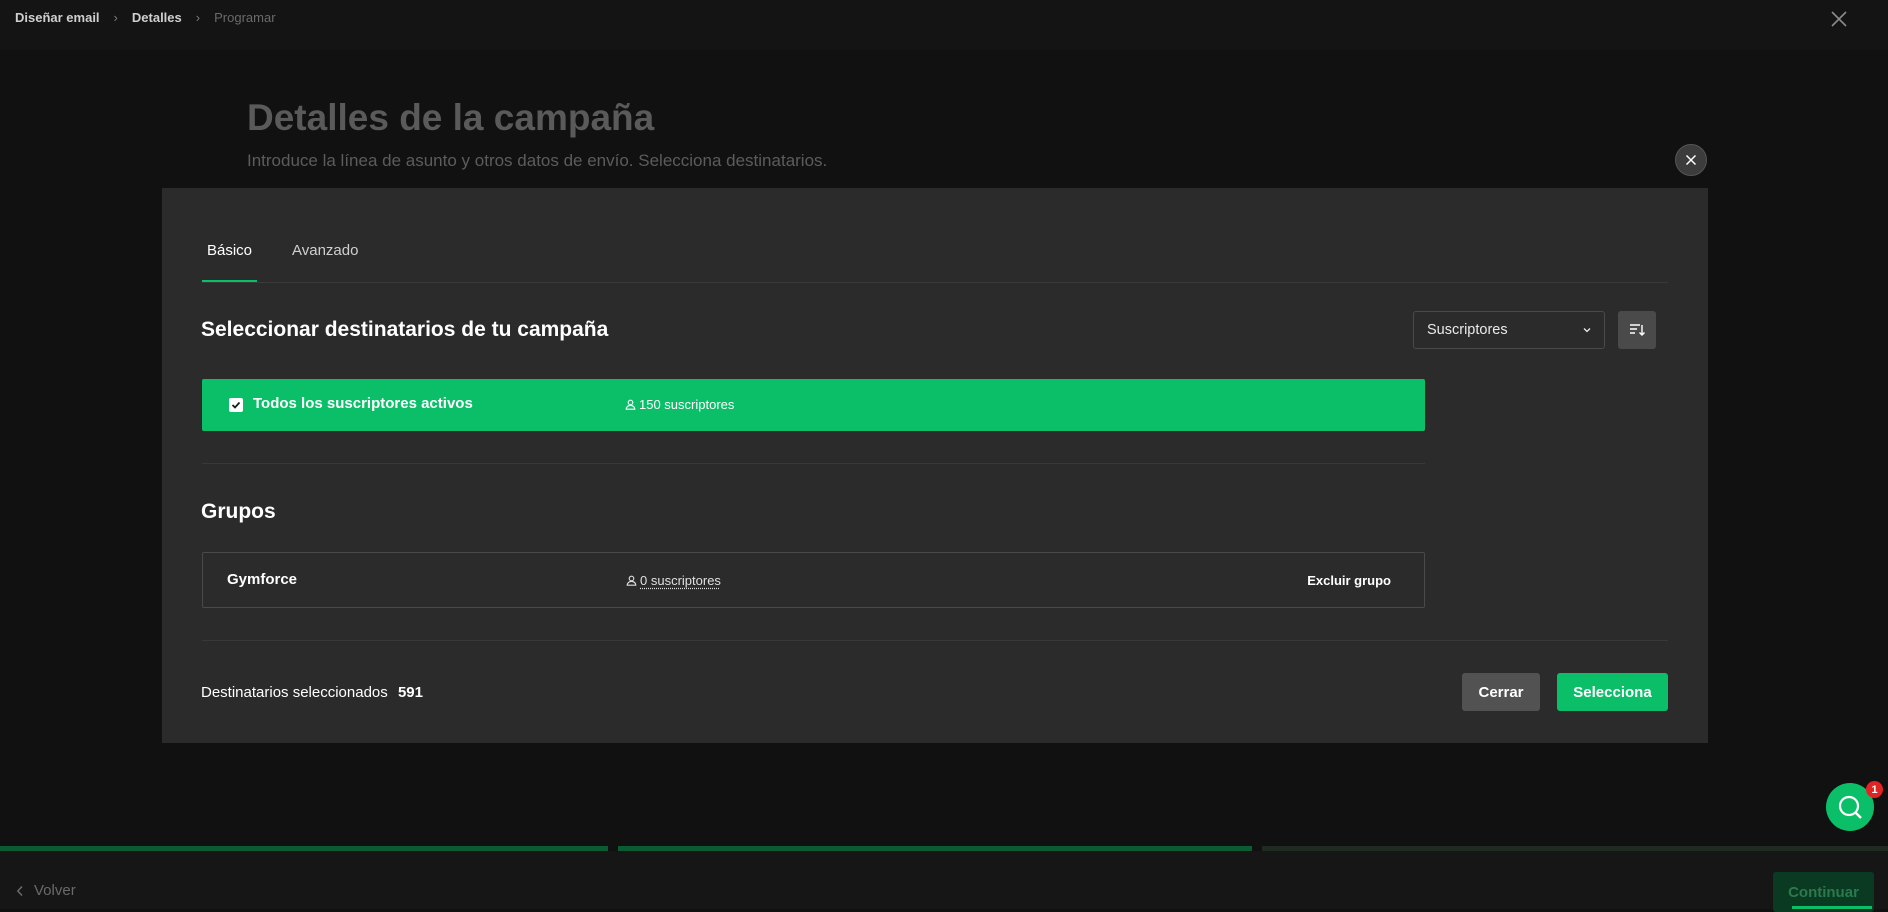 Image resolution: width=1888 pixels, height=912 pixels. Describe the element at coordinates (325, 261) in the screenshot. I see `tab-advanced: Avanzado` at that location.